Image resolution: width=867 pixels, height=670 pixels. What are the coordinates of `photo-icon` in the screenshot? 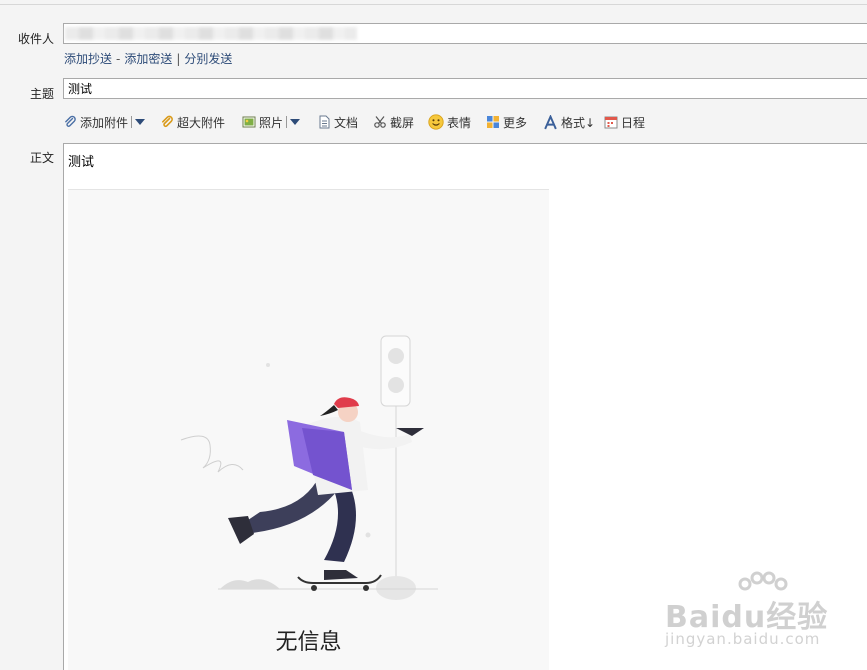 It's located at (249, 122).